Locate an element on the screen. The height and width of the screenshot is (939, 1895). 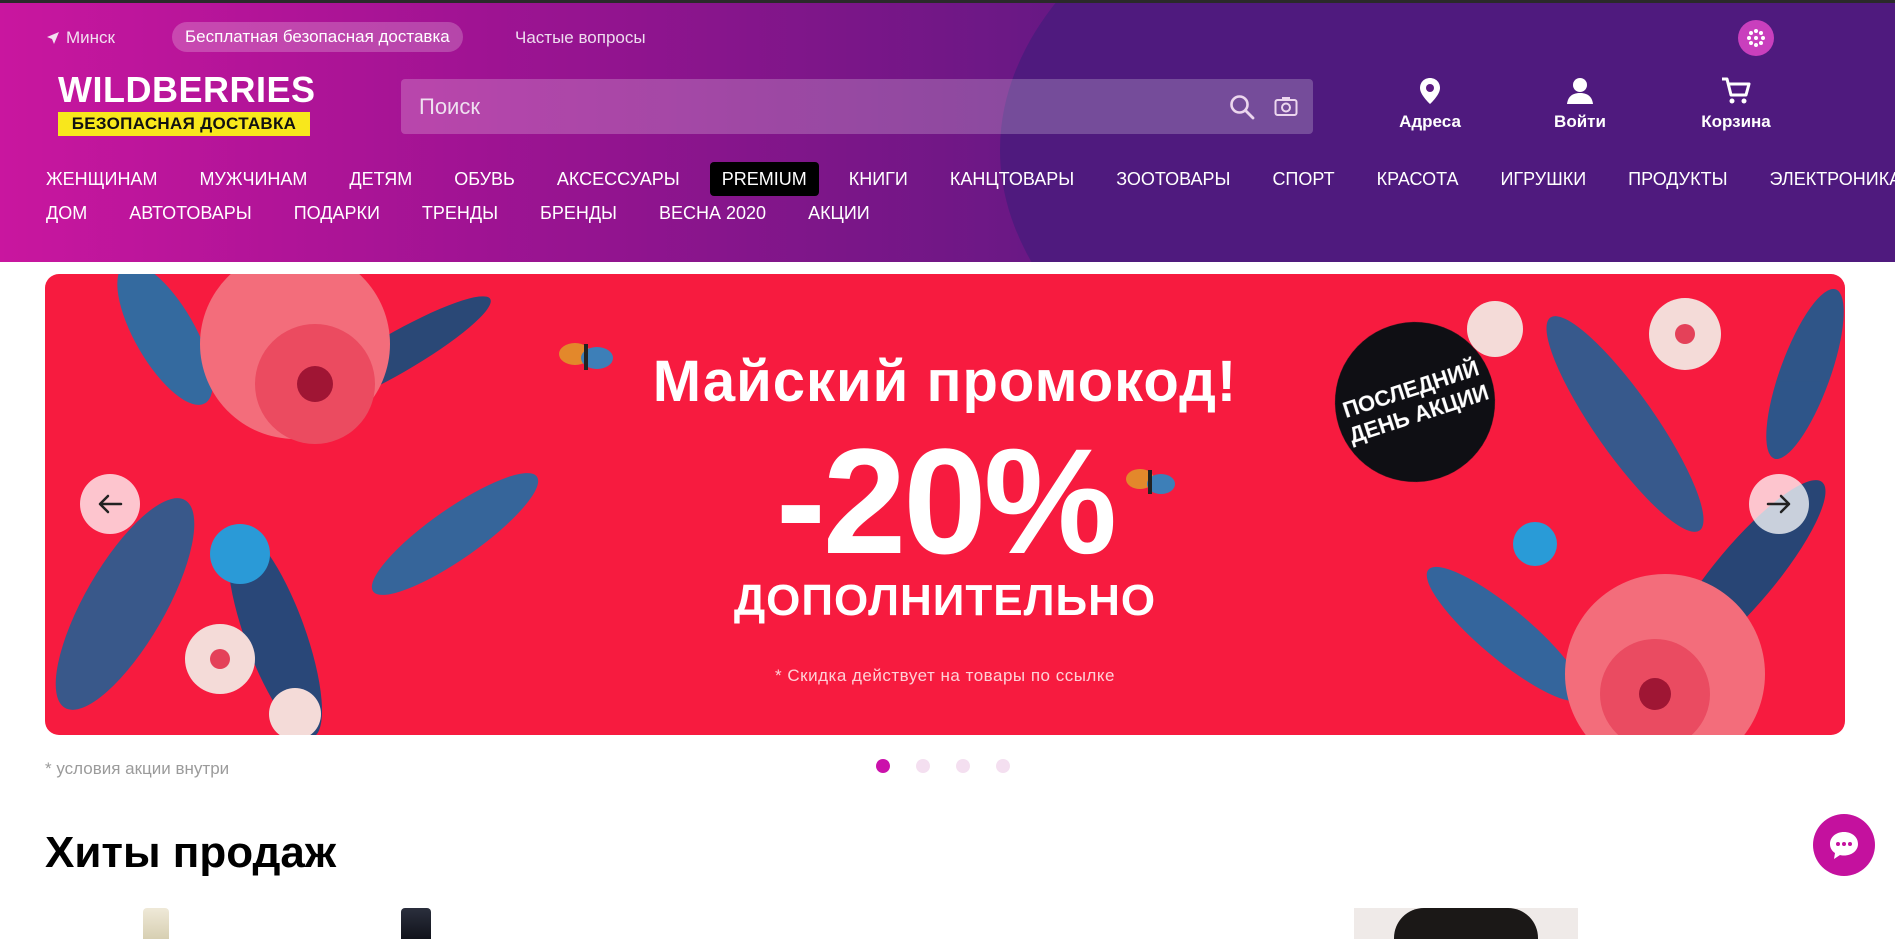
login-button: Войти is located at coordinates (1580, 104).